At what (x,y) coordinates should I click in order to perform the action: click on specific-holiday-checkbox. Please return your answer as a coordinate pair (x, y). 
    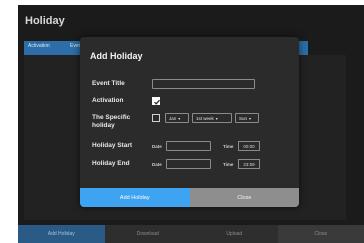
    Looking at the image, I should click on (156, 118).